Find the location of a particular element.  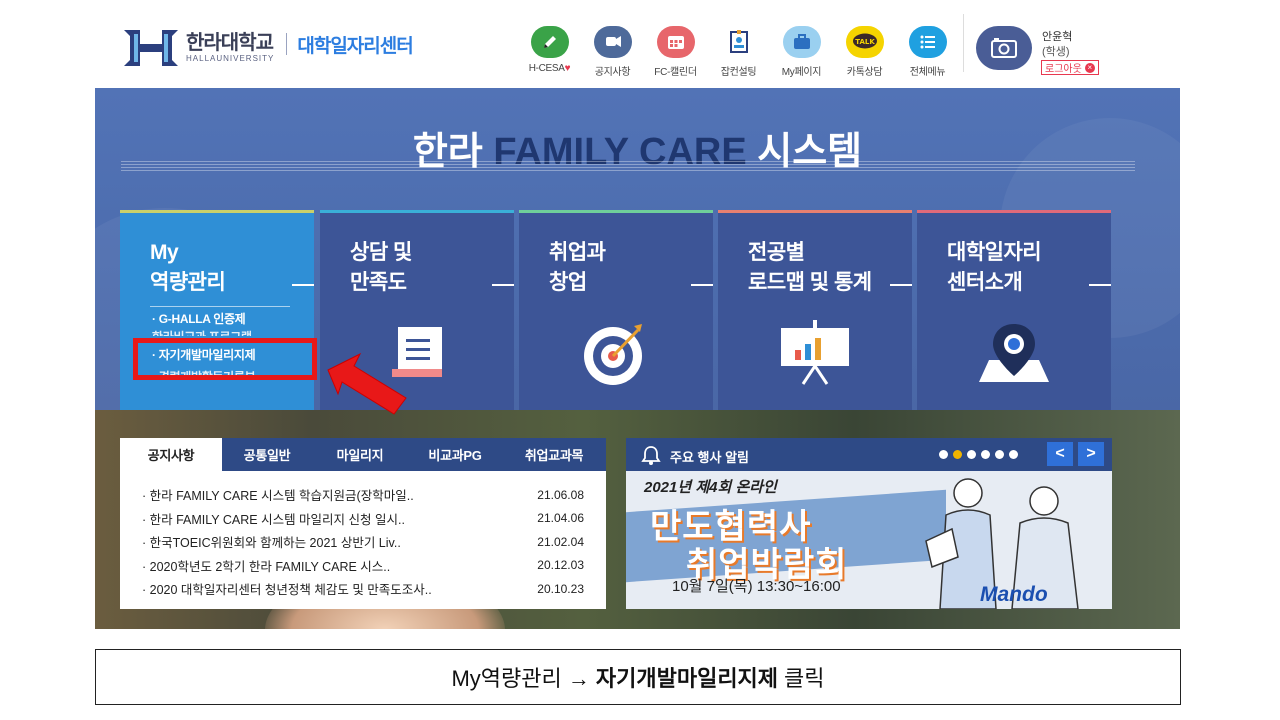

events-header: 주요 행사 알림 < > is located at coordinates (869, 454).